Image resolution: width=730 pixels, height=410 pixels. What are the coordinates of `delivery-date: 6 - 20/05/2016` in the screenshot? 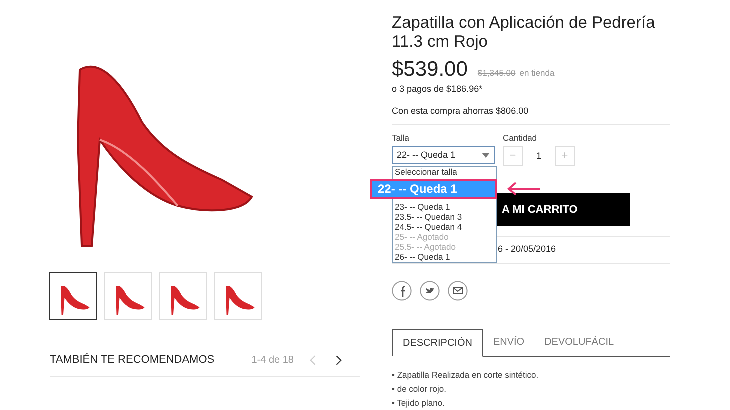 It's located at (527, 249).